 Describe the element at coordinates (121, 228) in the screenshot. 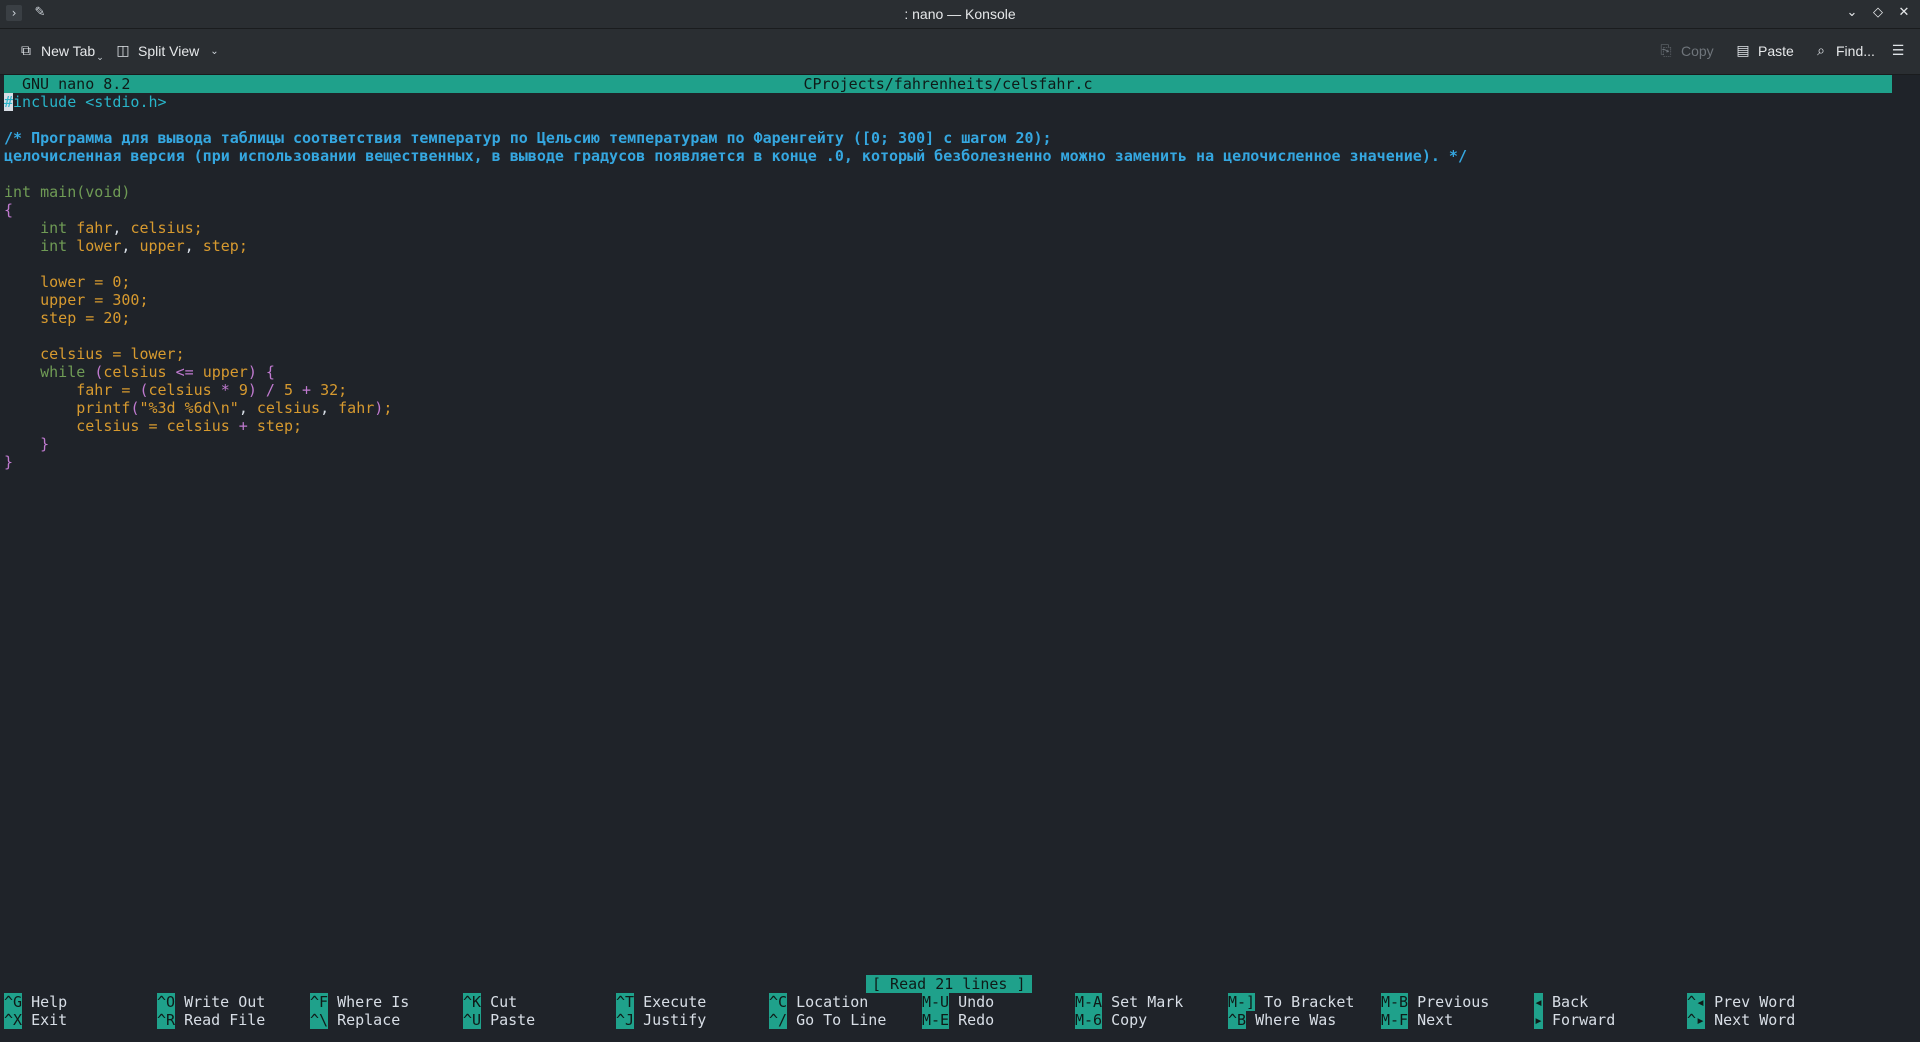

I see `code-line-decl-1: int fahr, celsius;` at that location.